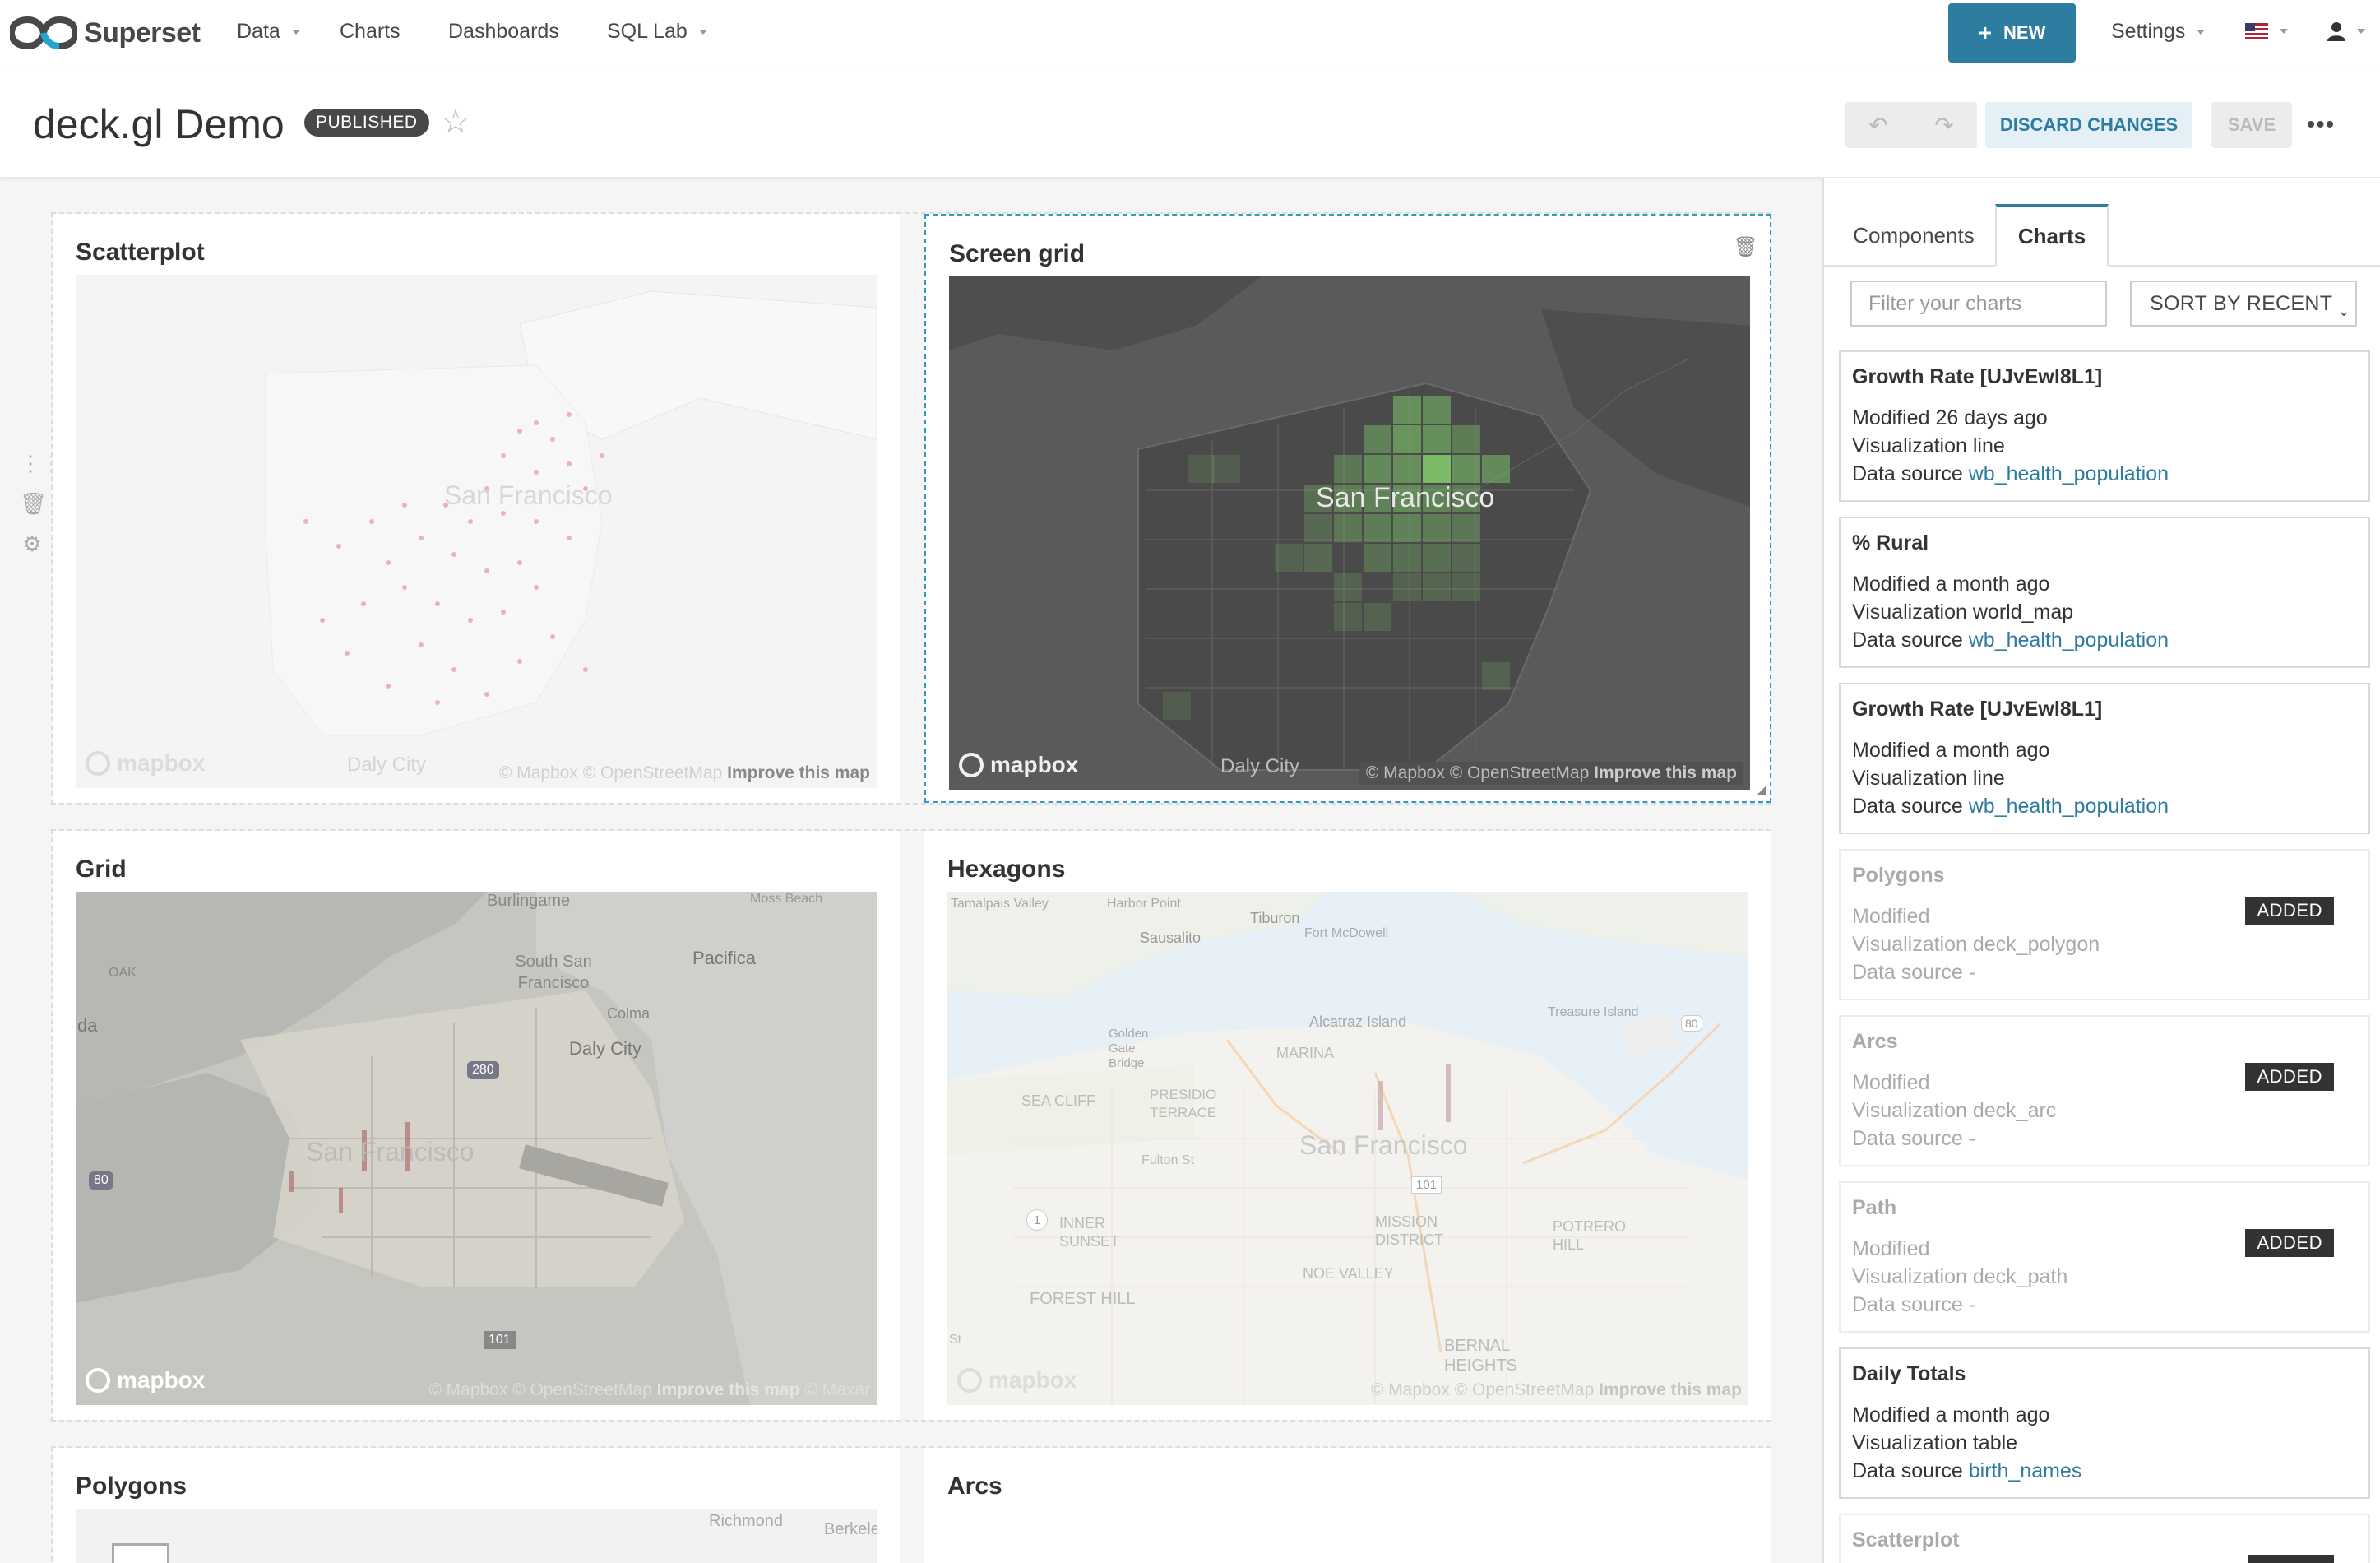  Describe the element at coordinates (1691, 1023) in the screenshot. I see `highway-shield: 80` at that location.